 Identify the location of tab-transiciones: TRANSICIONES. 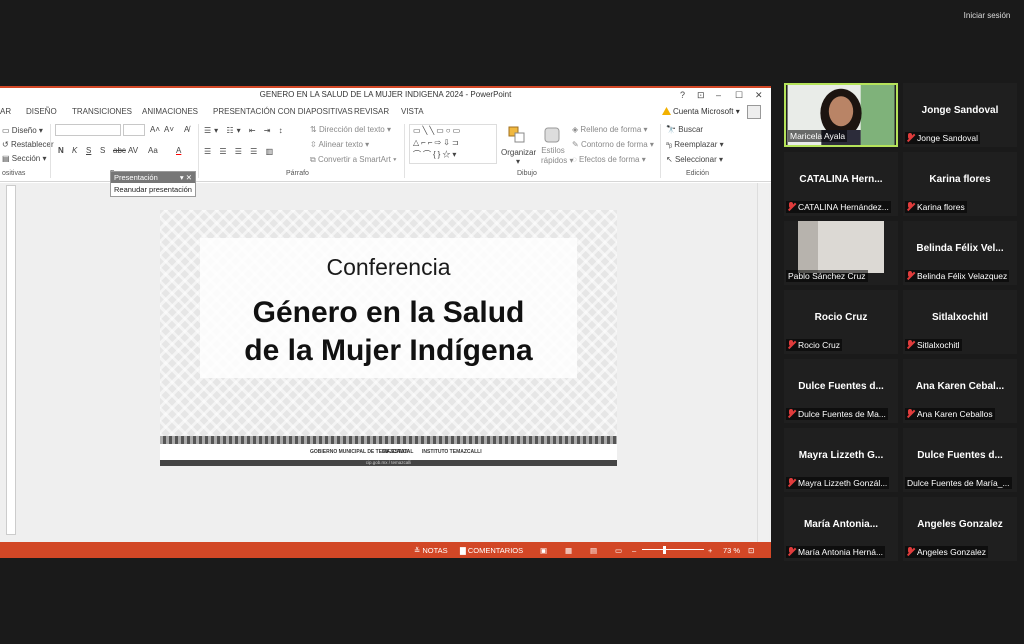
(102, 111).